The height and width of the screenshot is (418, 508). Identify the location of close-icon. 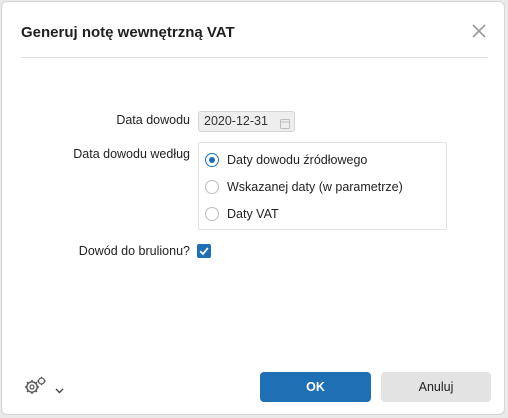
(479, 31).